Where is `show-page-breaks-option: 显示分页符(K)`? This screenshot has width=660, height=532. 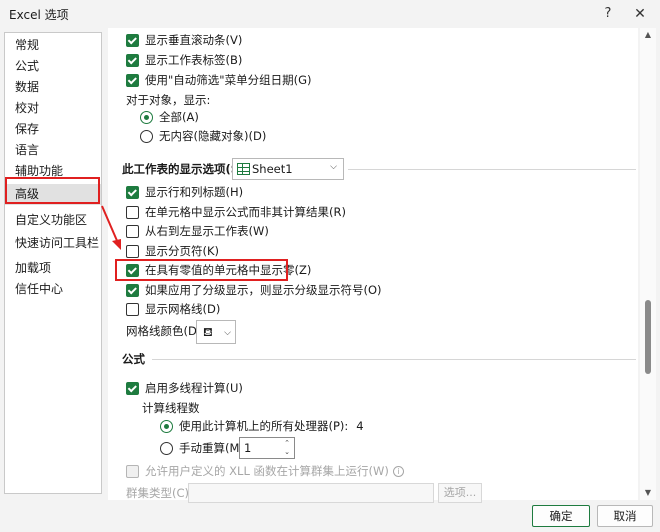 show-page-breaks-option: 显示分页符(K) is located at coordinates (172, 251).